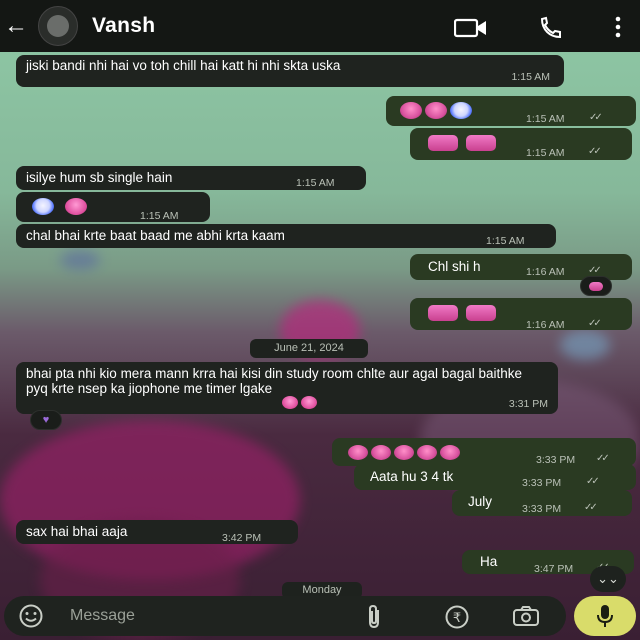 This screenshot has width=640, height=640. Describe the element at coordinates (608, 579) in the screenshot. I see `double-chevron-down-icon: ⌄⌄` at that location.